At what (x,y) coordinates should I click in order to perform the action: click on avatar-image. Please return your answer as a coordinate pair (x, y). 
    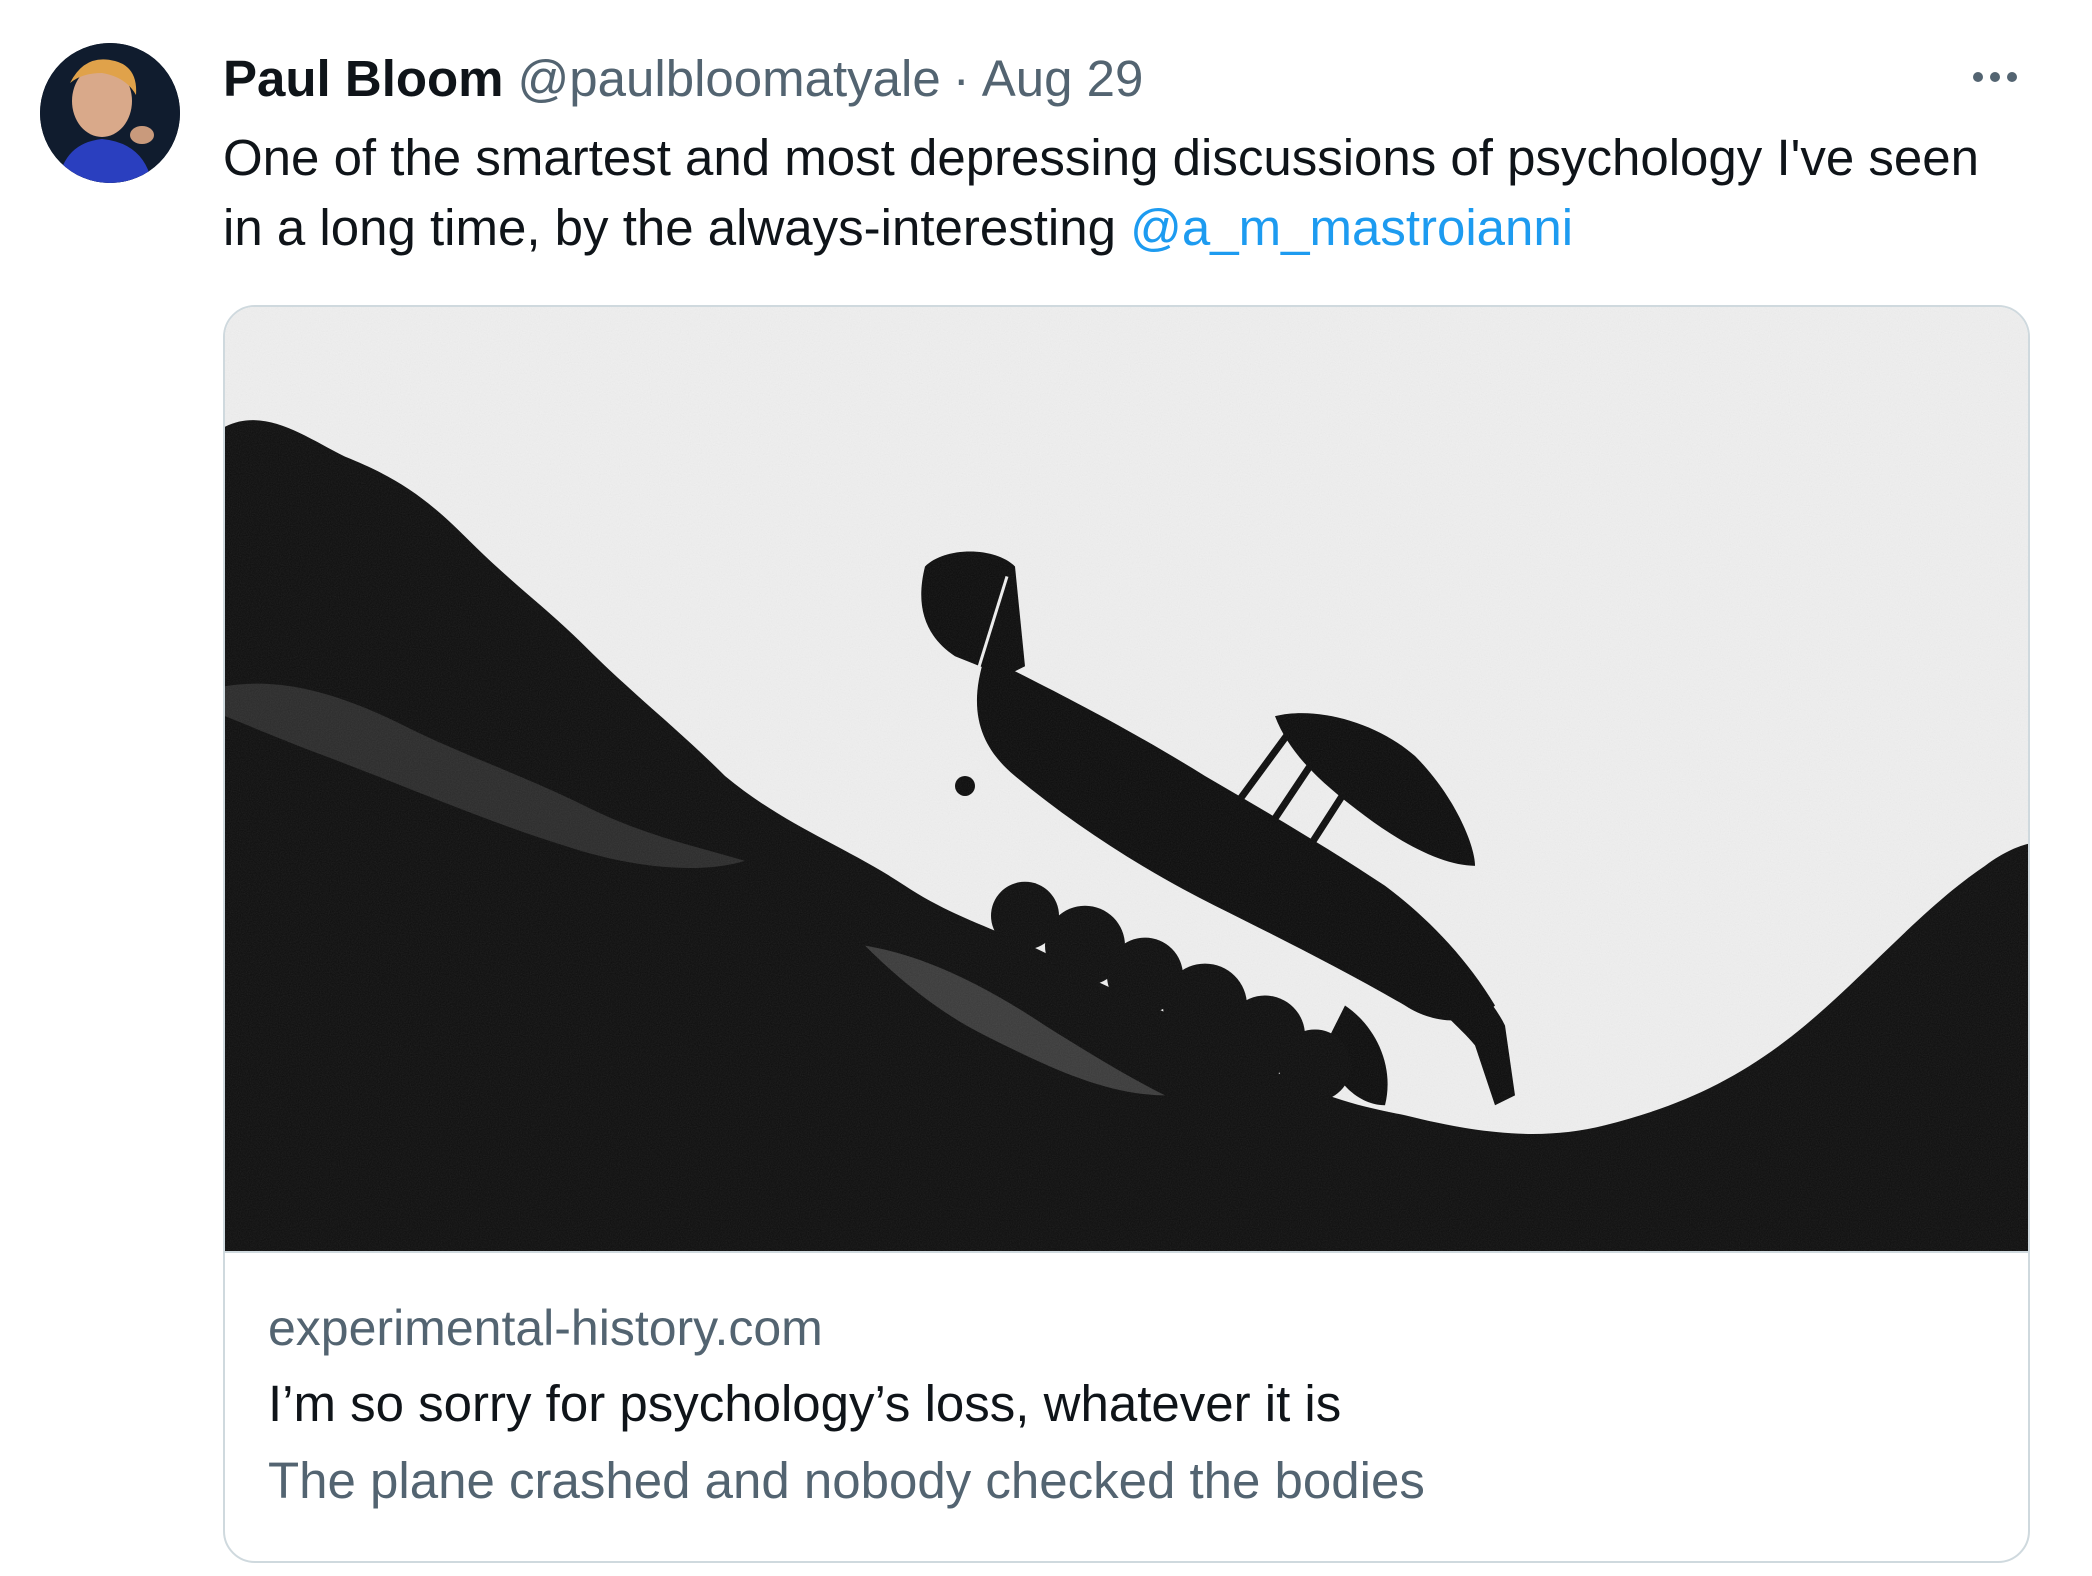
    Looking at the image, I should click on (110, 113).